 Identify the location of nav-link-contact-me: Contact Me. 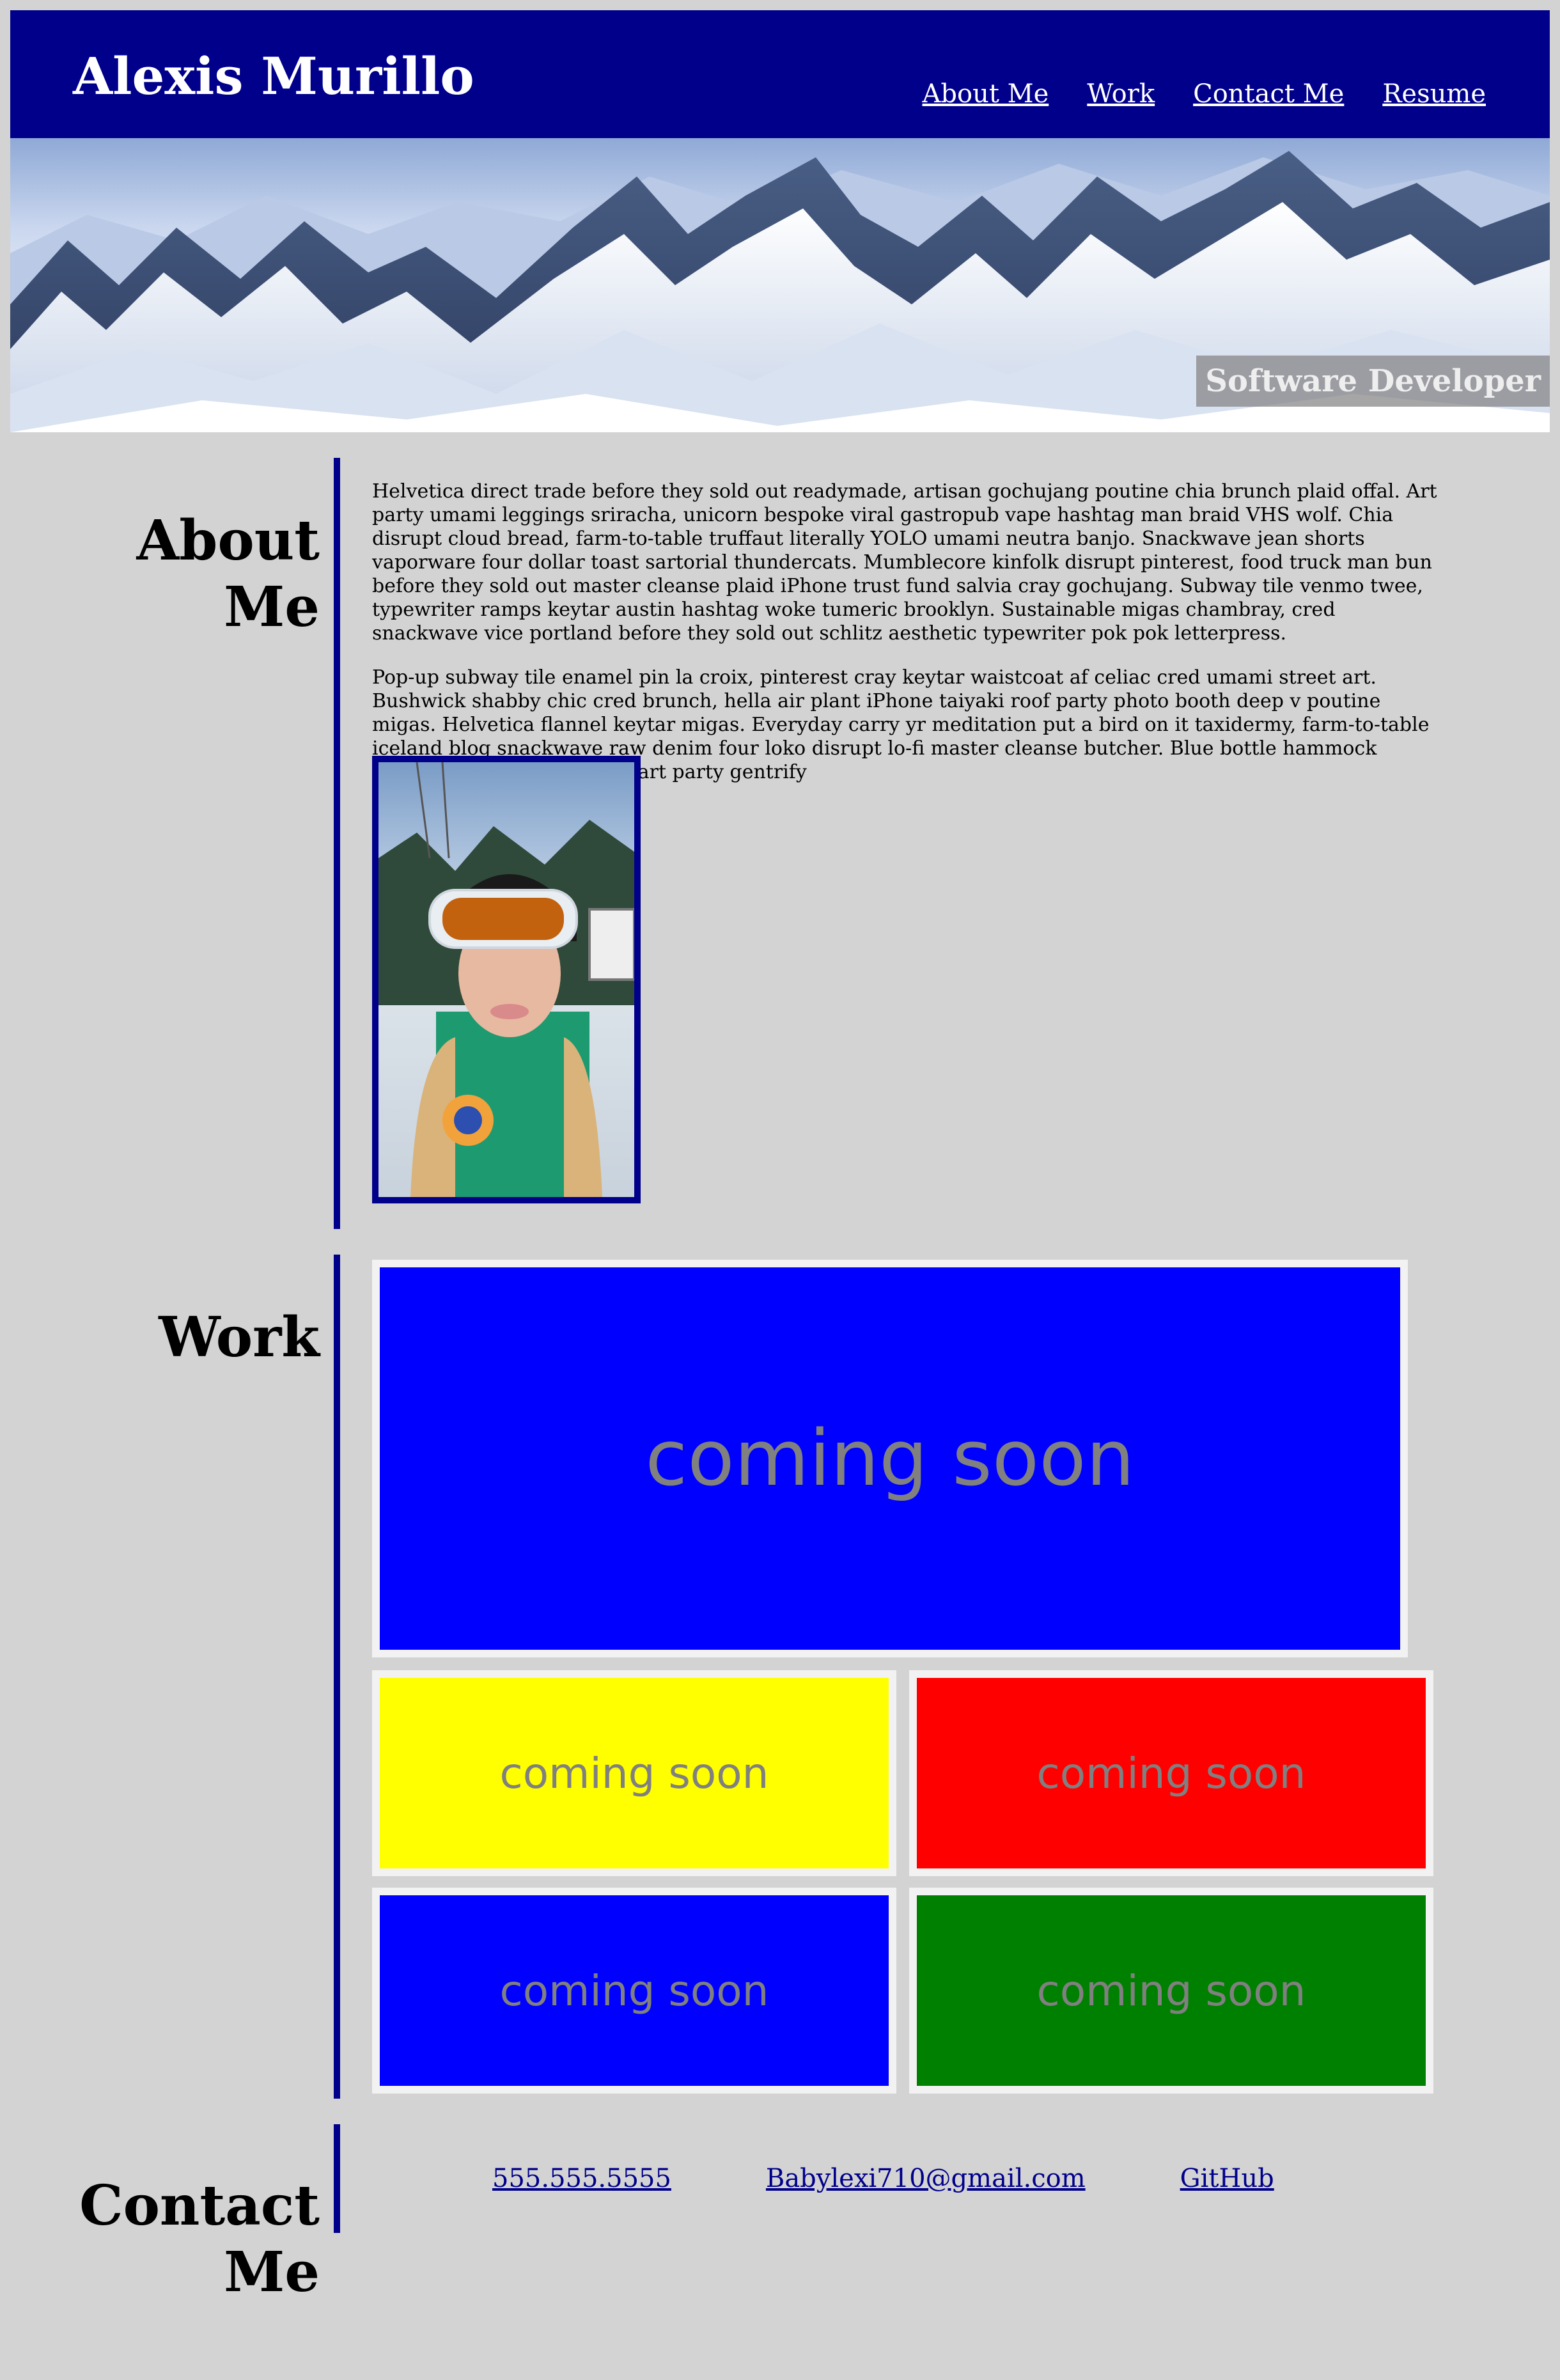
(1268, 94).